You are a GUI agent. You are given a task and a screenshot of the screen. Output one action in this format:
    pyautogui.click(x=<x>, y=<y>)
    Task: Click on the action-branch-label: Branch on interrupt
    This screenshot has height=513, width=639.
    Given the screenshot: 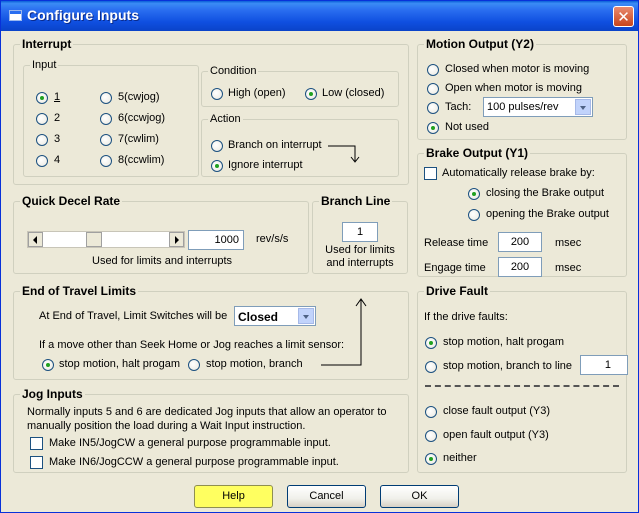 What is the action you would take?
    pyautogui.click(x=275, y=145)
    